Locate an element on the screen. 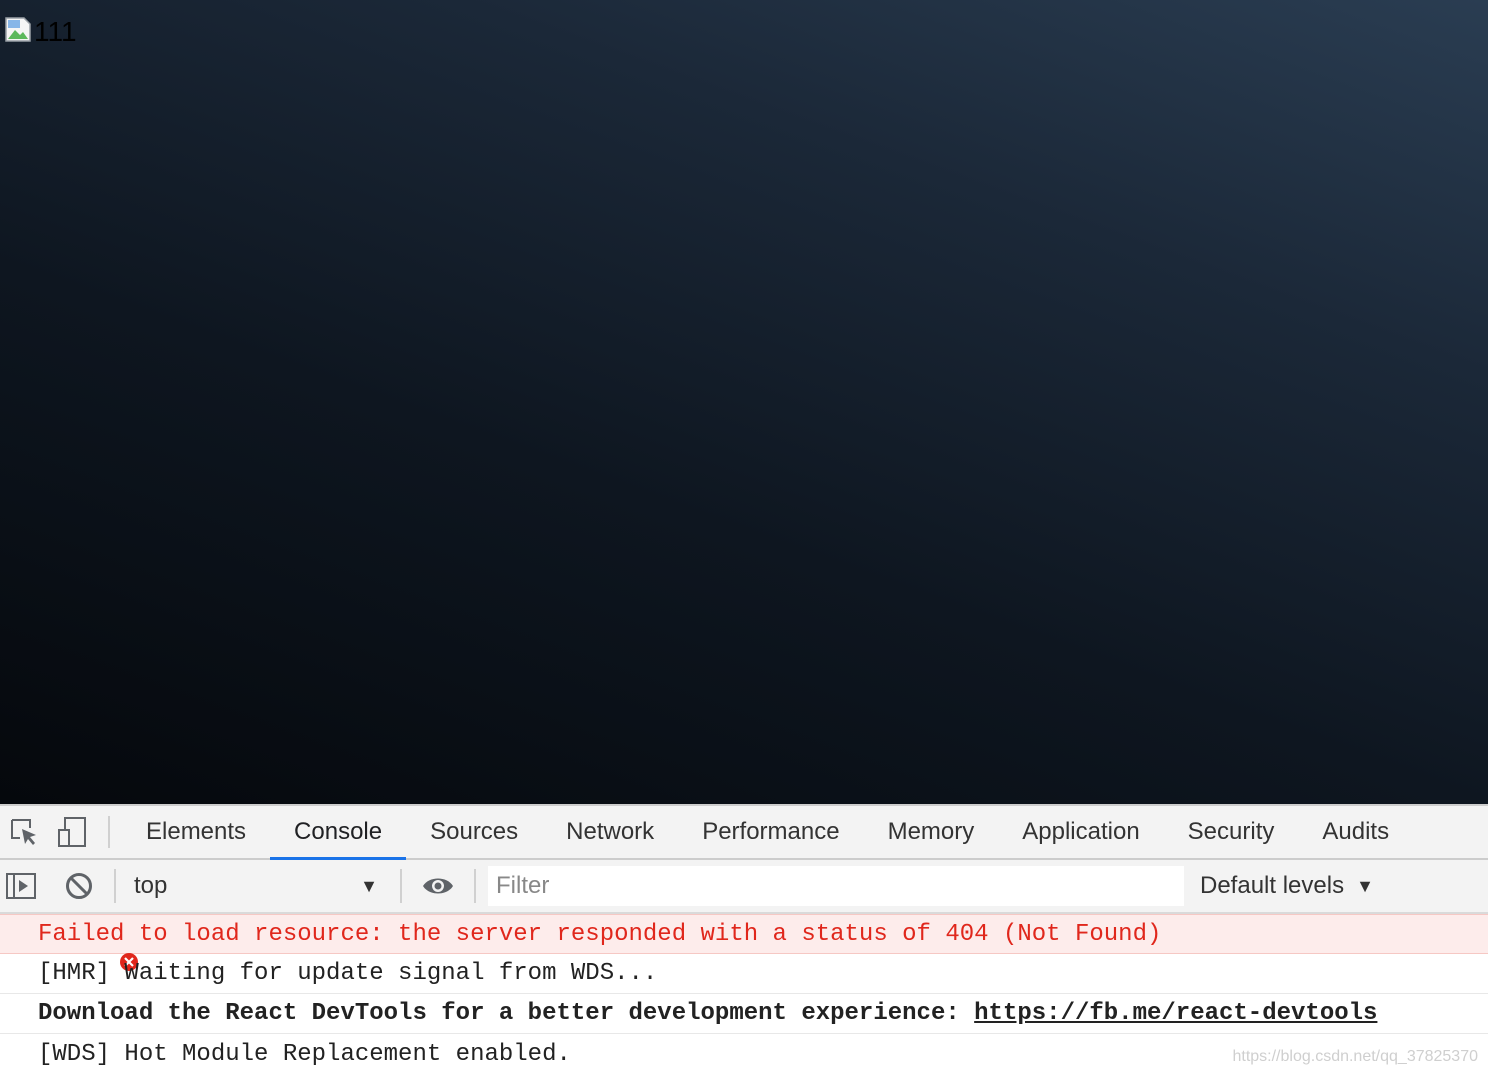 Image resolution: width=1488 pixels, height=1074 pixels. tab-audits: Audits is located at coordinates (1355, 832).